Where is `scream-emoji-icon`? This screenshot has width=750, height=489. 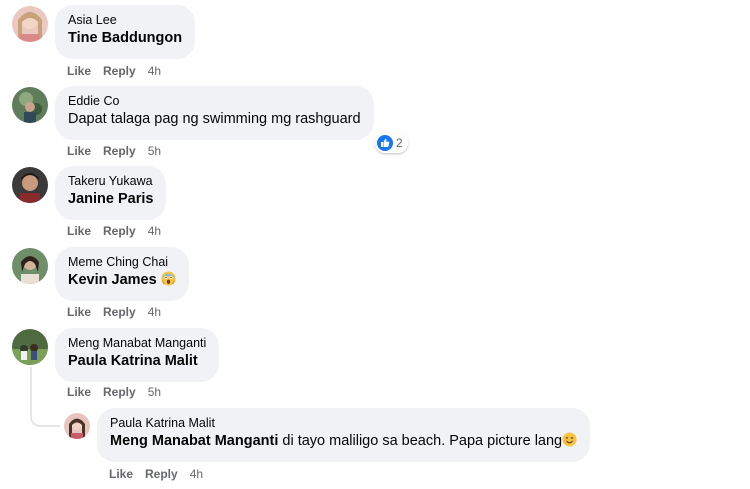 scream-emoji-icon is located at coordinates (168, 281).